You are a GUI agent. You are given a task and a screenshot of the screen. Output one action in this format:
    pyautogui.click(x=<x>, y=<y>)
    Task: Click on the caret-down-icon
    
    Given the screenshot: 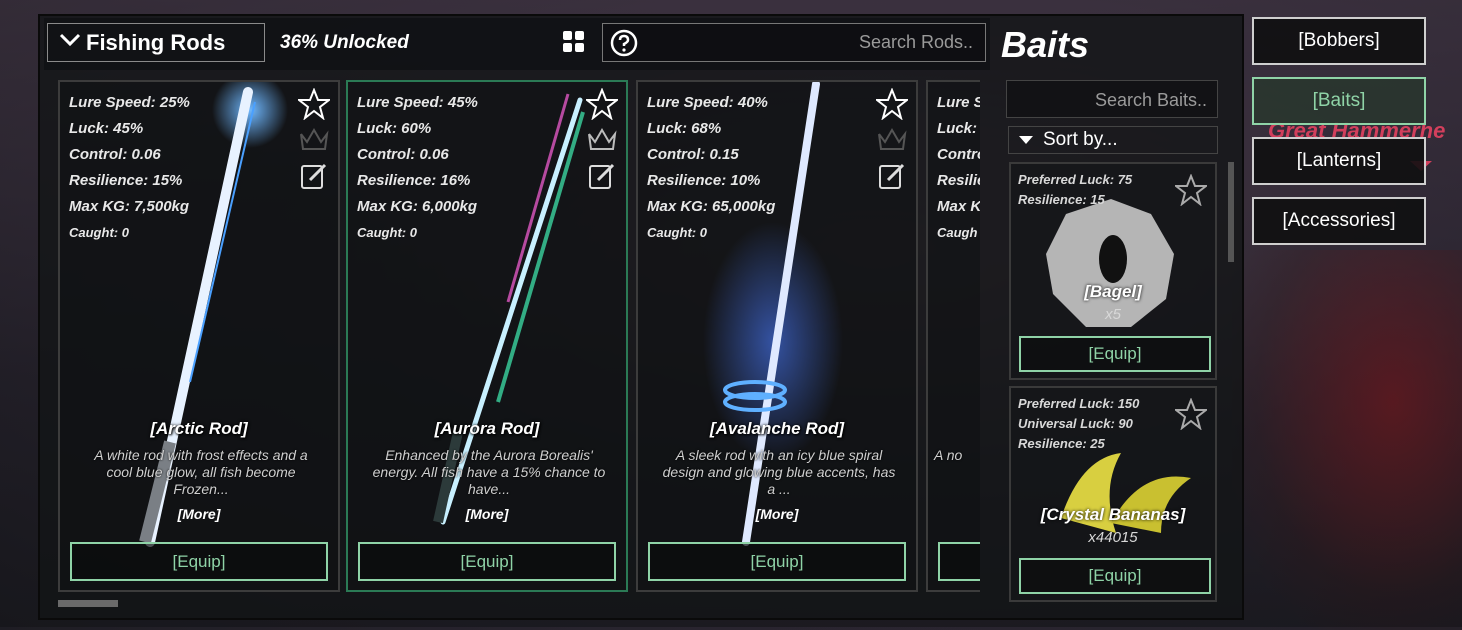 What is the action you would take?
    pyautogui.click(x=1026, y=140)
    